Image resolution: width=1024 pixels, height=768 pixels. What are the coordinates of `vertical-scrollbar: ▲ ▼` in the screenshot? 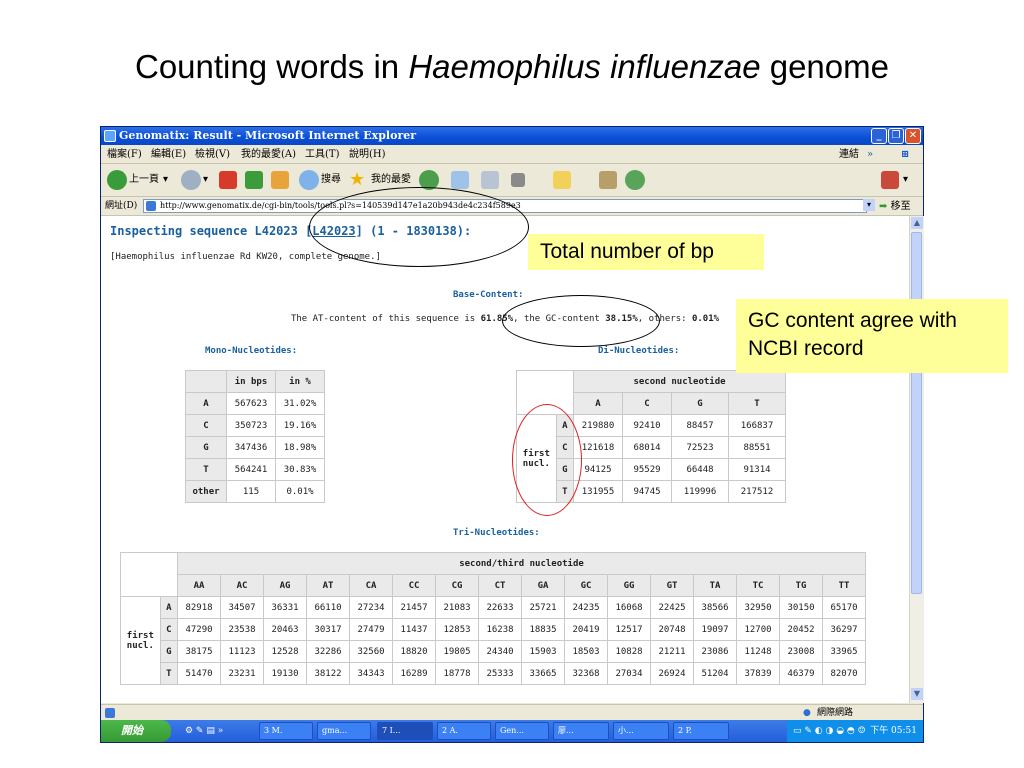 It's located at (916, 459).